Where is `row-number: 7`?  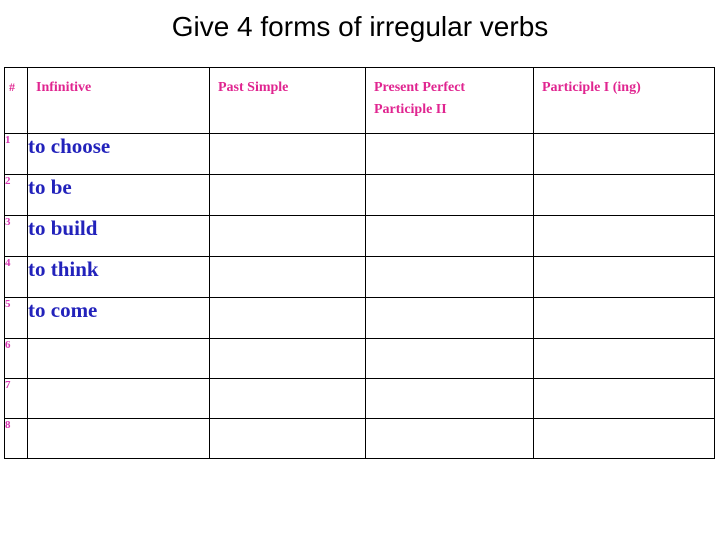 row-number: 7 is located at coordinates (16, 398).